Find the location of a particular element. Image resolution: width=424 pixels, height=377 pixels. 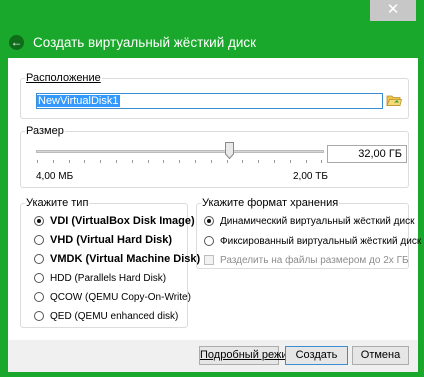

size-min-label: 4,00 МБ is located at coordinates (55, 176).